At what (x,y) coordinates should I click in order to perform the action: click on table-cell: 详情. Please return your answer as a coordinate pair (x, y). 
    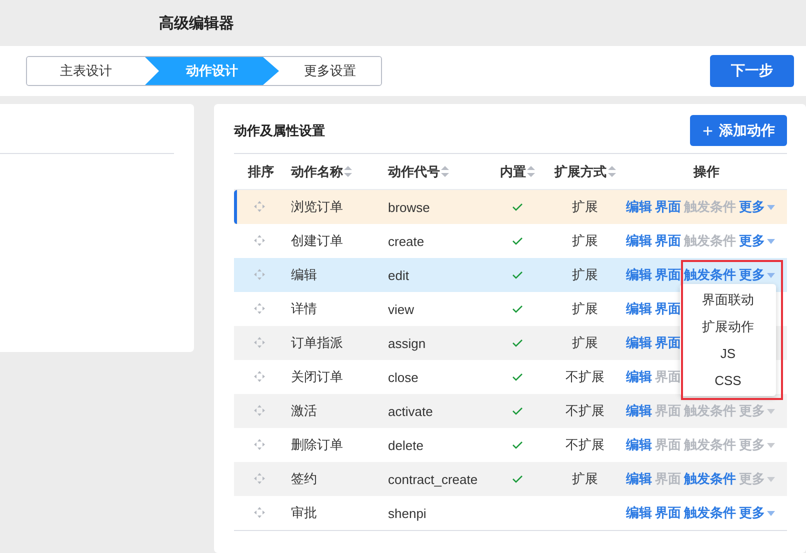
    Looking at the image, I should click on (304, 308).